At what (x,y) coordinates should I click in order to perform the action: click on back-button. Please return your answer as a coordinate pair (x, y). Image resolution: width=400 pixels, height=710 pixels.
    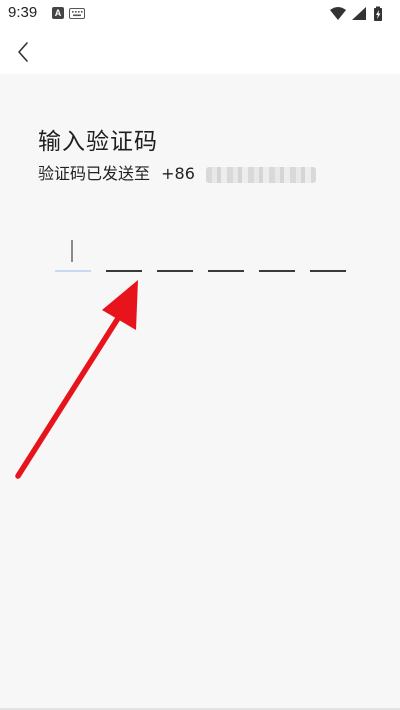
    Looking at the image, I should click on (24, 52).